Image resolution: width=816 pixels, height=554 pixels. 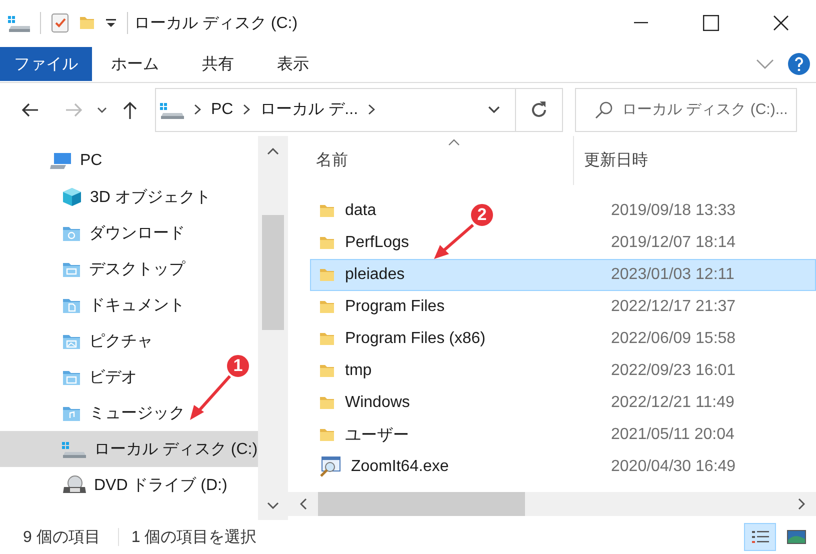 What do you see at coordinates (641, 23) in the screenshot?
I see `minimize-icon` at bounding box center [641, 23].